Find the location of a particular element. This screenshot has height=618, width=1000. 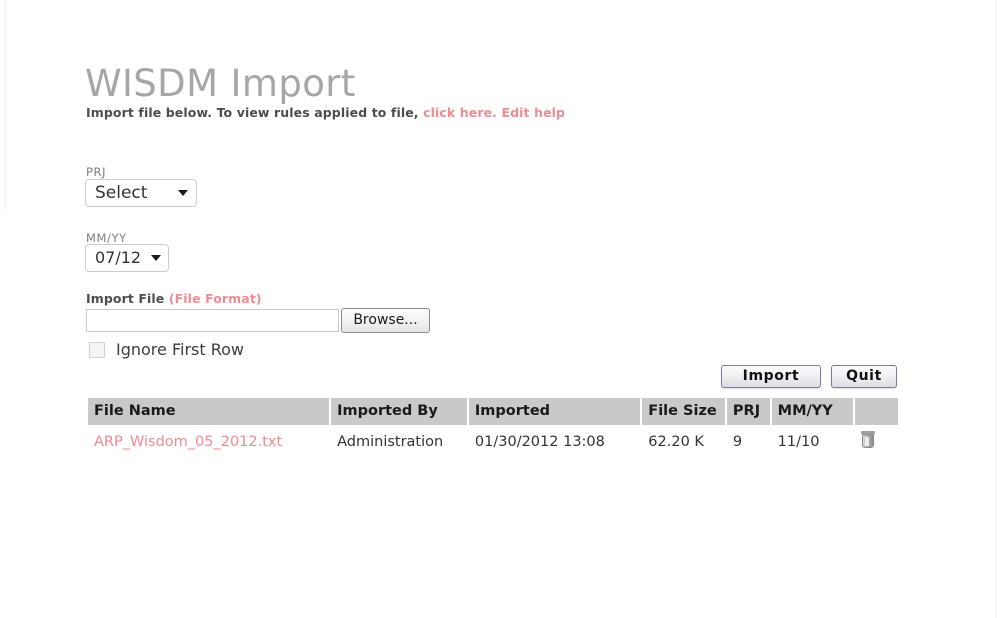

mmyy-select-value: 07/12 is located at coordinates (118, 257).